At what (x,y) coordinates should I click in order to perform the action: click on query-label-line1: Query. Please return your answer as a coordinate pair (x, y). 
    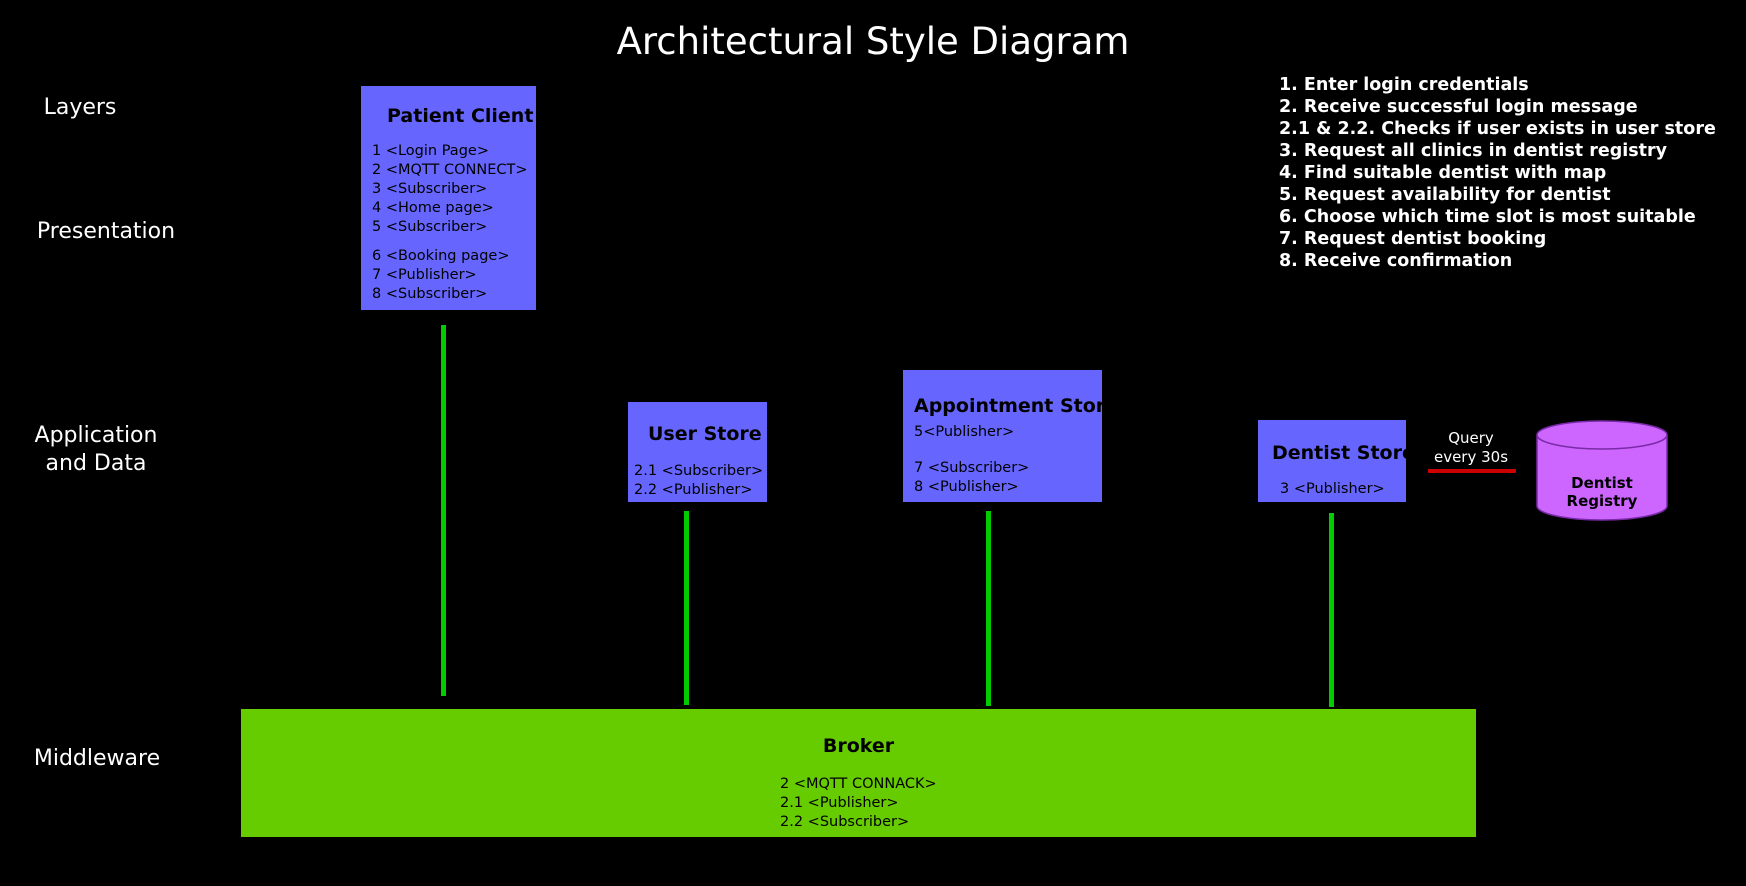
    Looking at the image, I should click on (1471, 438).